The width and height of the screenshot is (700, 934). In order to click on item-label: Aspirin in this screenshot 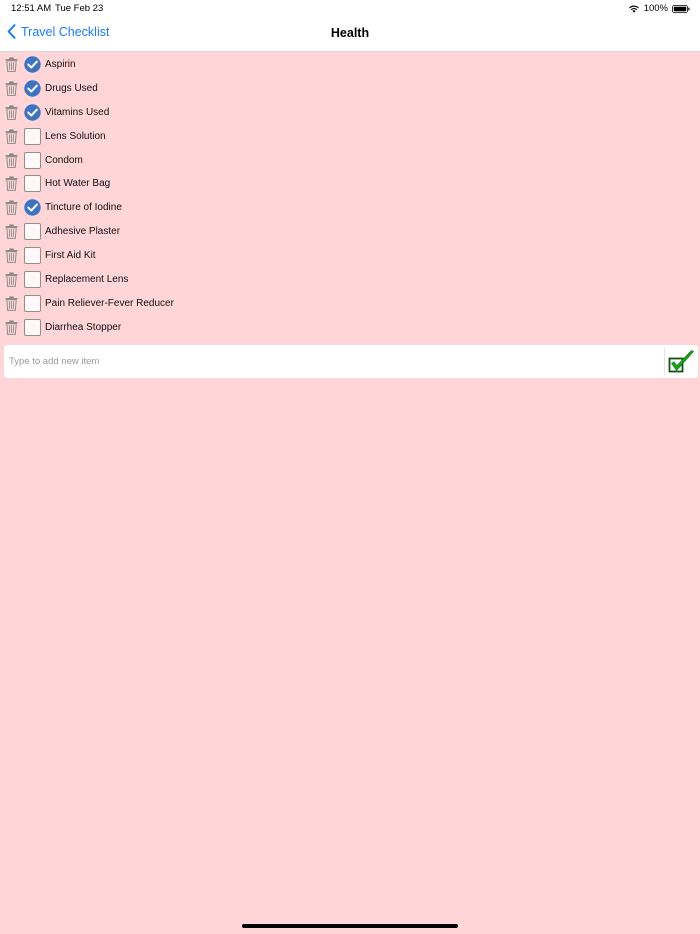, I will do `click(60, 64)`.